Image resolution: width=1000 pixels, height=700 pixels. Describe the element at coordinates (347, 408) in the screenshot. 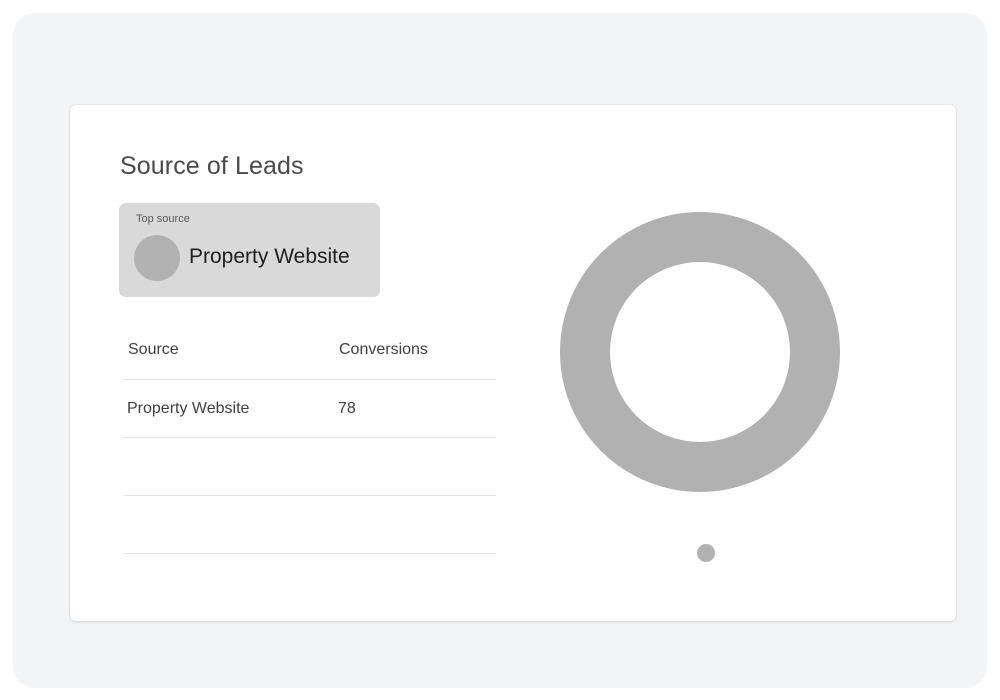

I see `table-cell-conversions: 78` at that location.